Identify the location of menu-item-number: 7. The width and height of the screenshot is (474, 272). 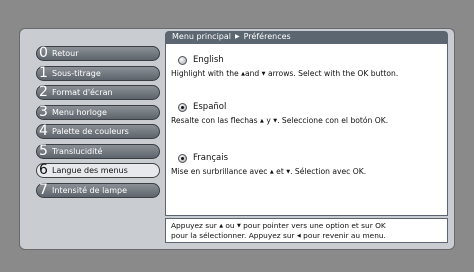
(43, 189).